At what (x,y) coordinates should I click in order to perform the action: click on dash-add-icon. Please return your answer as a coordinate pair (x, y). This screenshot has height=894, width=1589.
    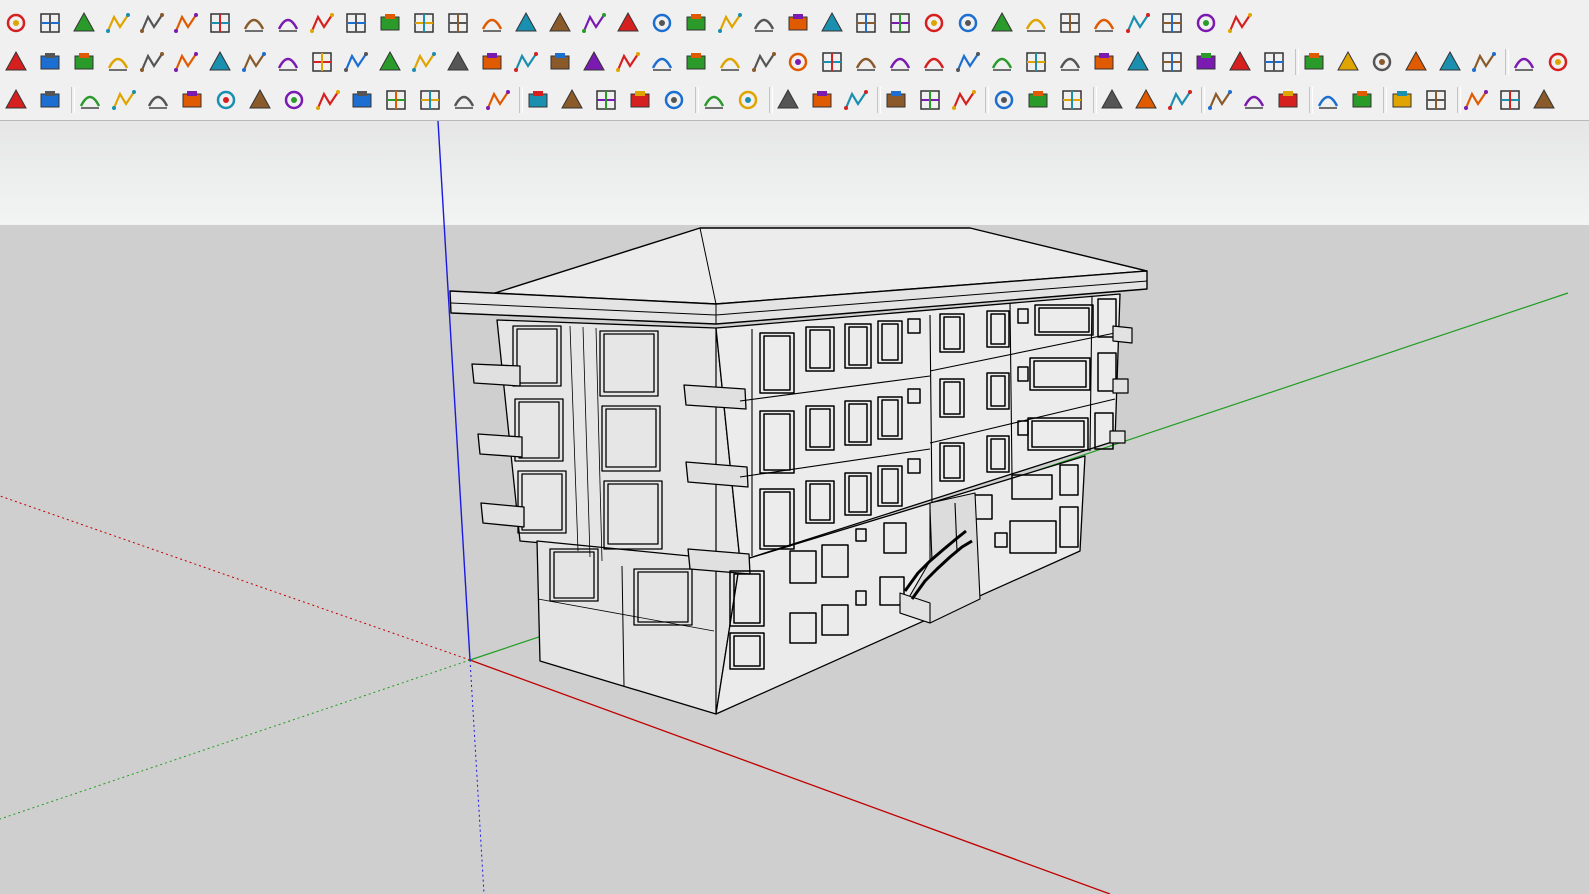
    Looking at the image, I should click on (1038, 100).